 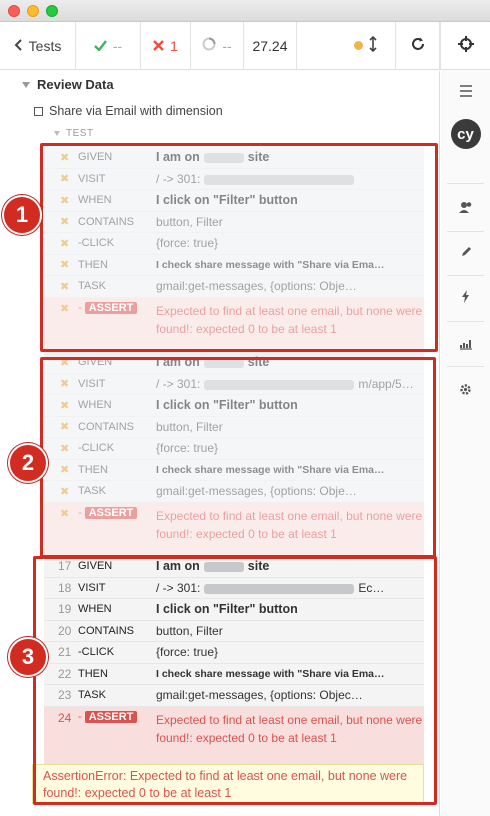 What do you see at coordinates (158, 46) in the screenshot?
I see `x-icon` at bounding box center [158, 46].